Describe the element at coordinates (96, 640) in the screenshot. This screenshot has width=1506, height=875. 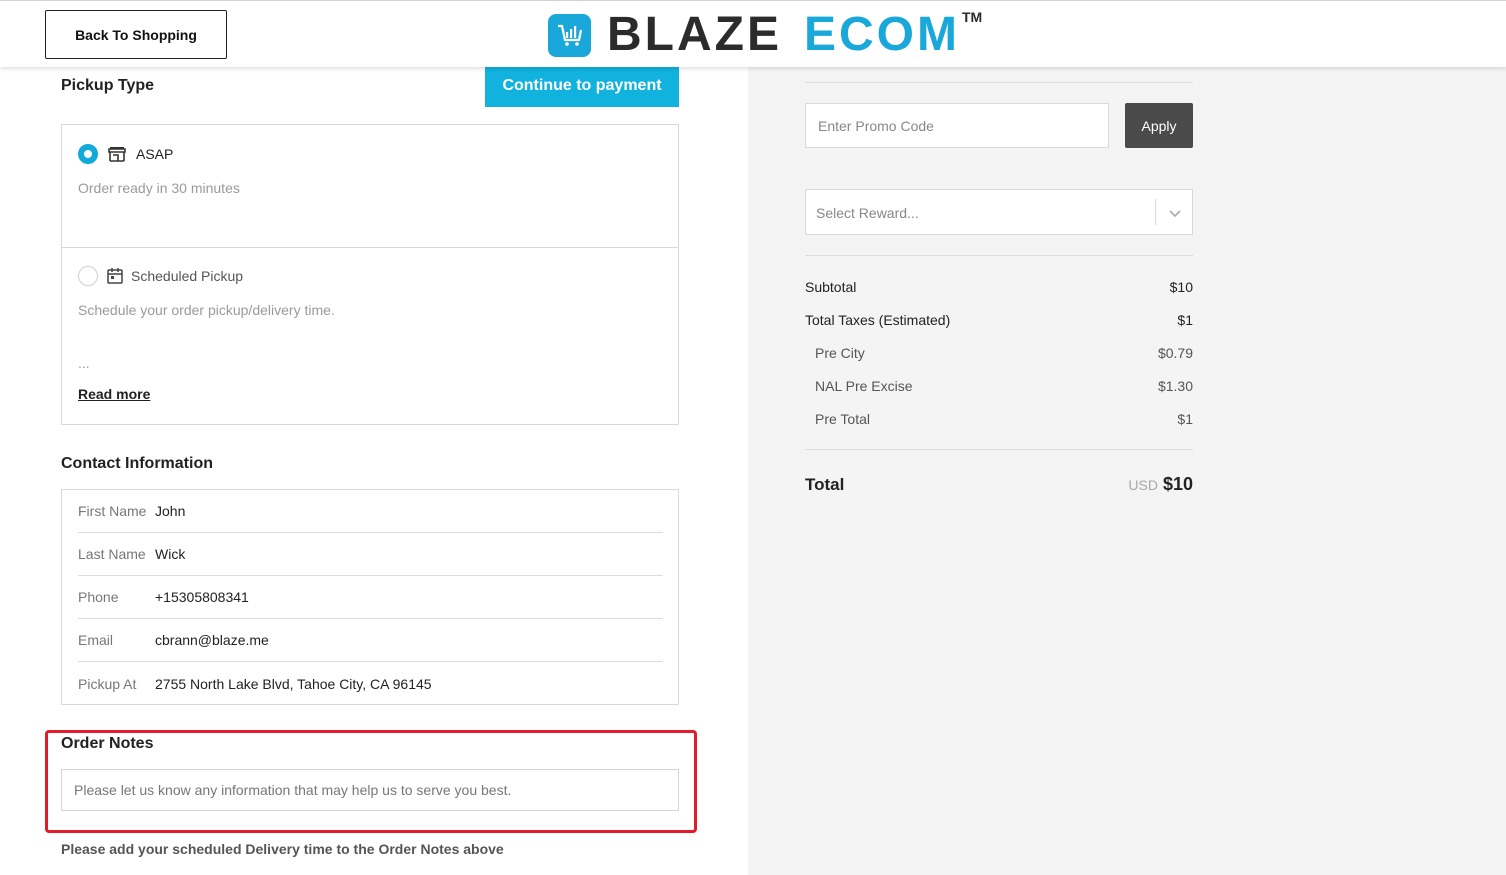
I see `contact-label: Email` at that location.